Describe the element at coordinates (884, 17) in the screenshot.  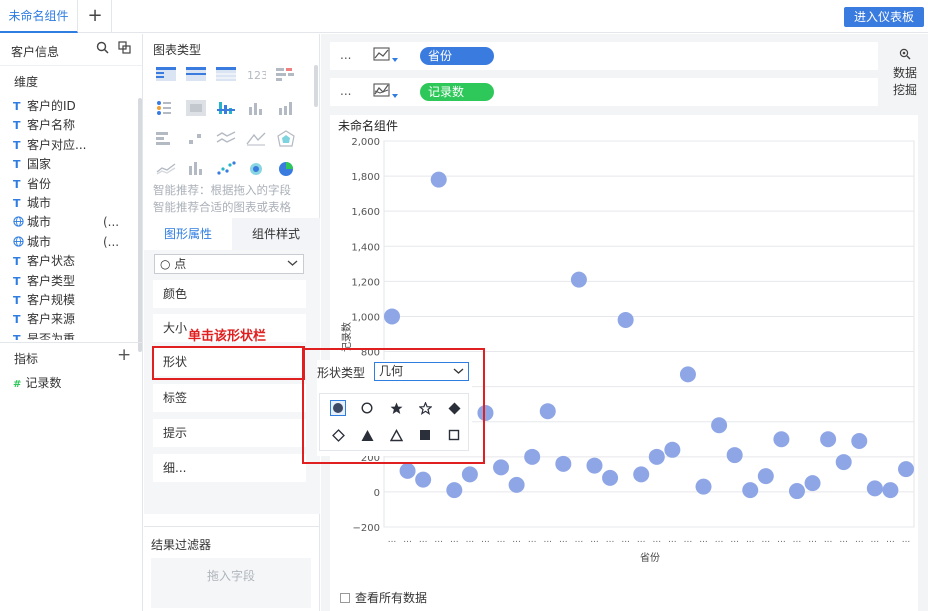
I see `enter-dashboard-button: 进入仪表板` at that location.